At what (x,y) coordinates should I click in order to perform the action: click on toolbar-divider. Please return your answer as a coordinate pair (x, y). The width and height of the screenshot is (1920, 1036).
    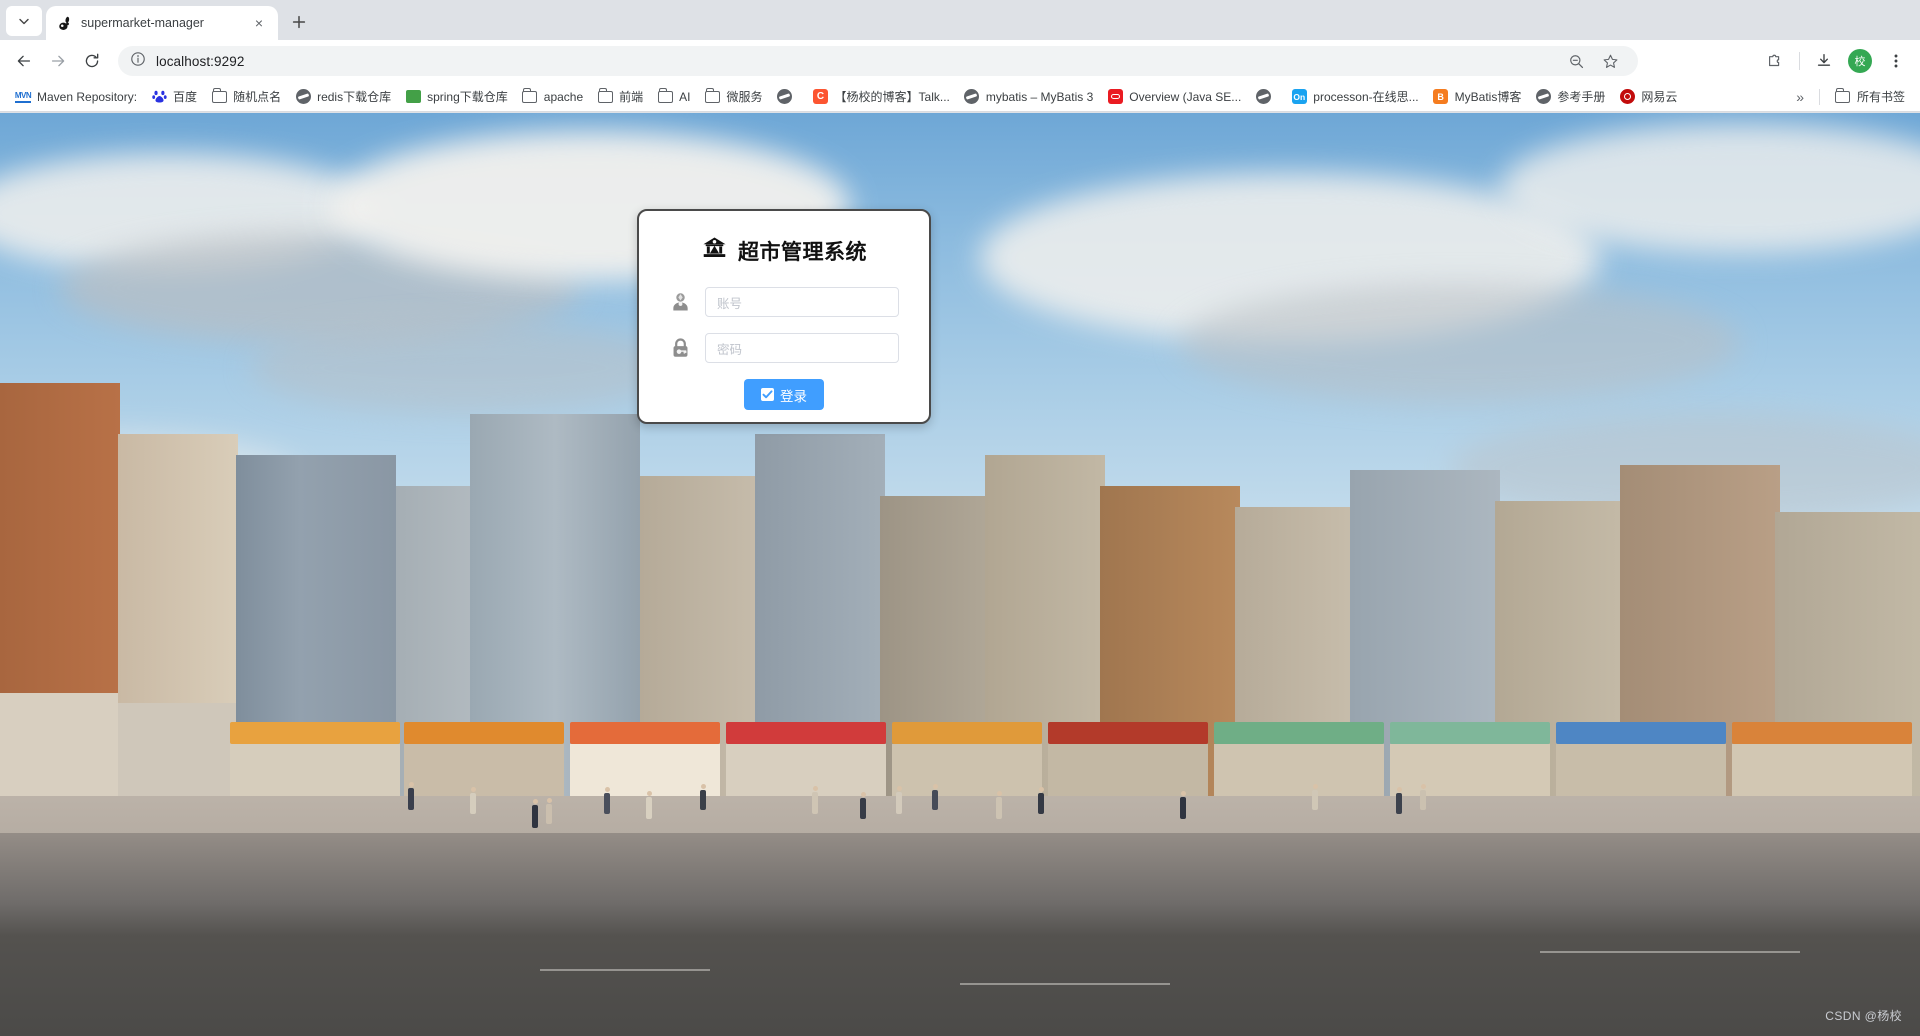
    Looking at the image, I should click on (1799, 61).